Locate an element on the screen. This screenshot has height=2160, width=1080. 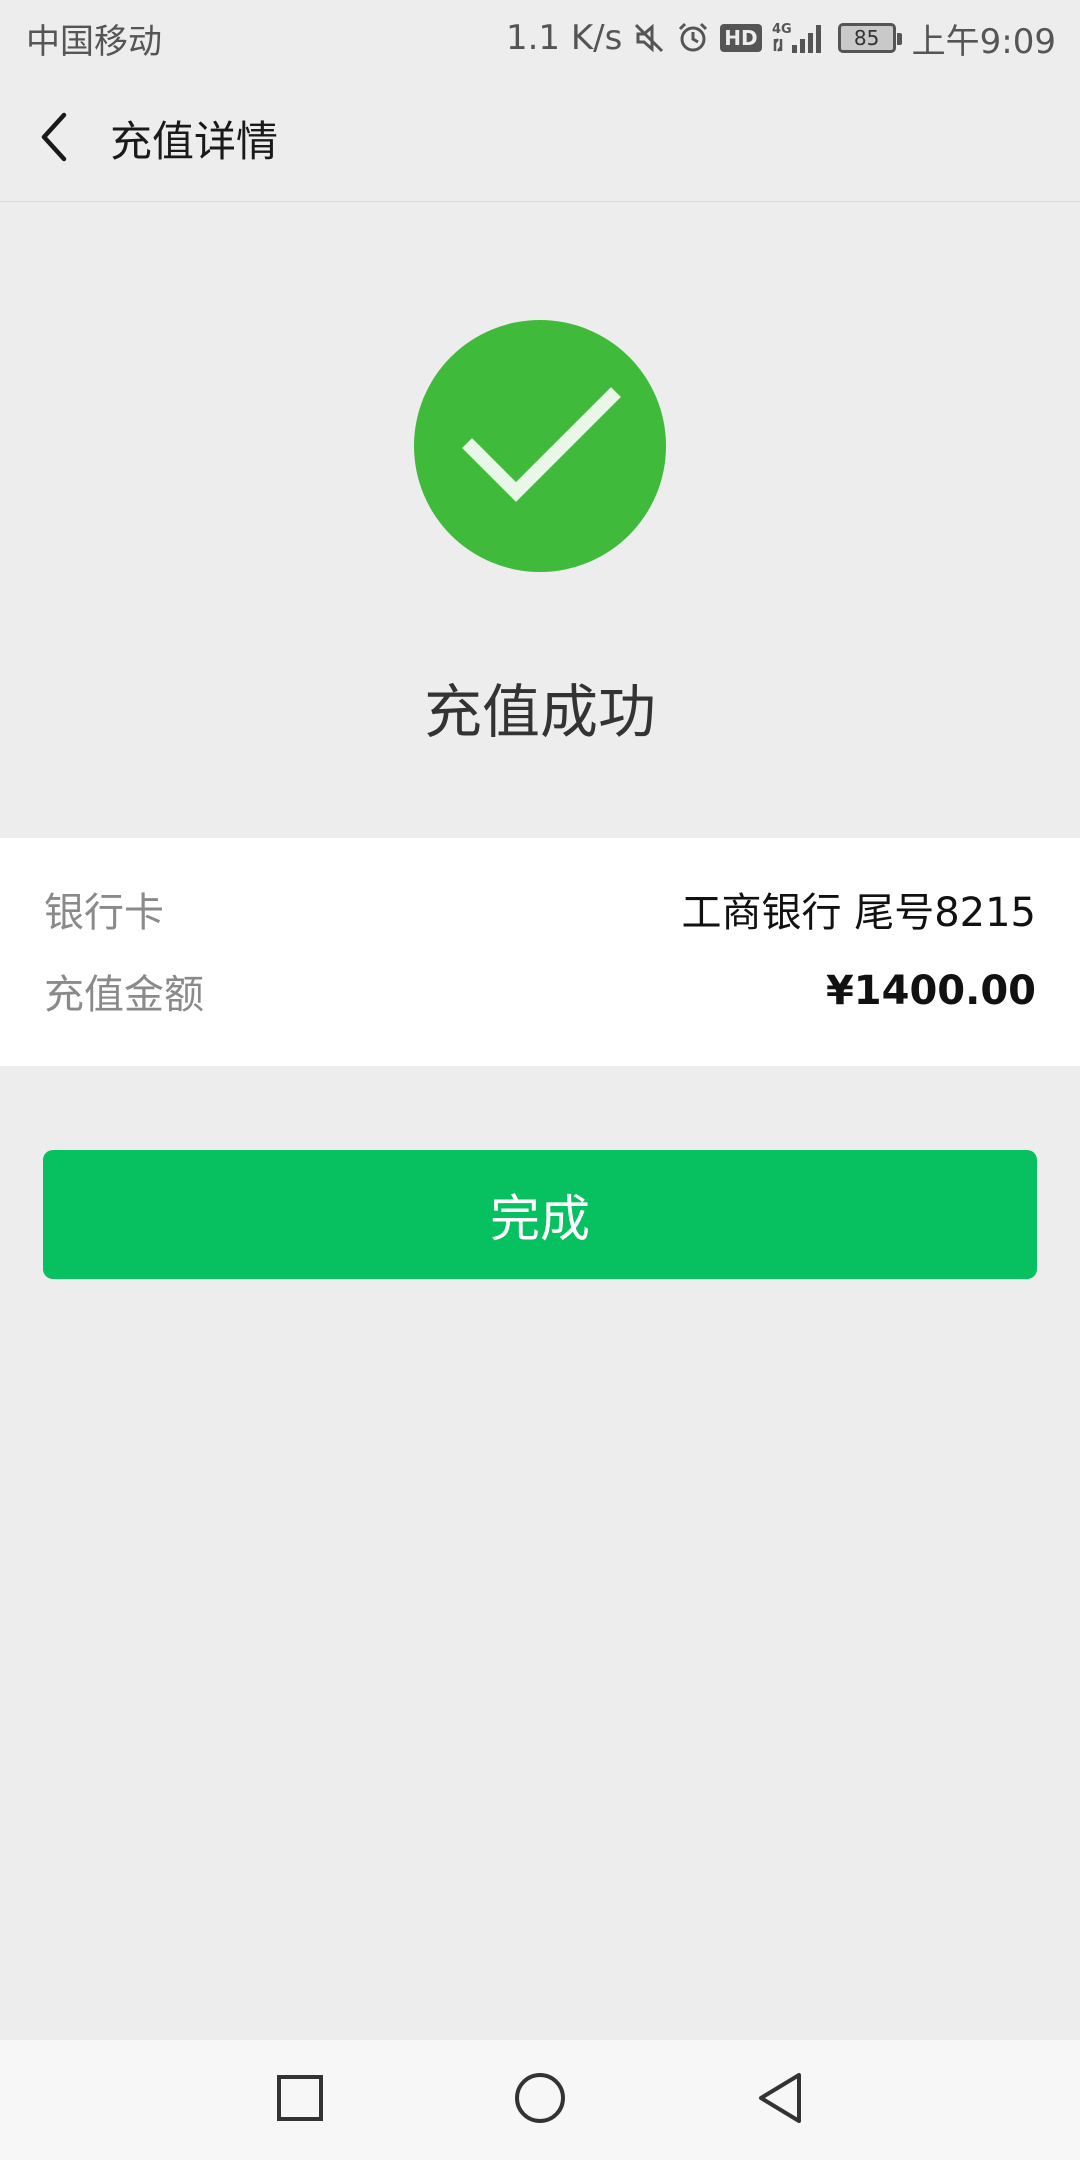
recent-apps-icon is located at coordinates (300, 2100).